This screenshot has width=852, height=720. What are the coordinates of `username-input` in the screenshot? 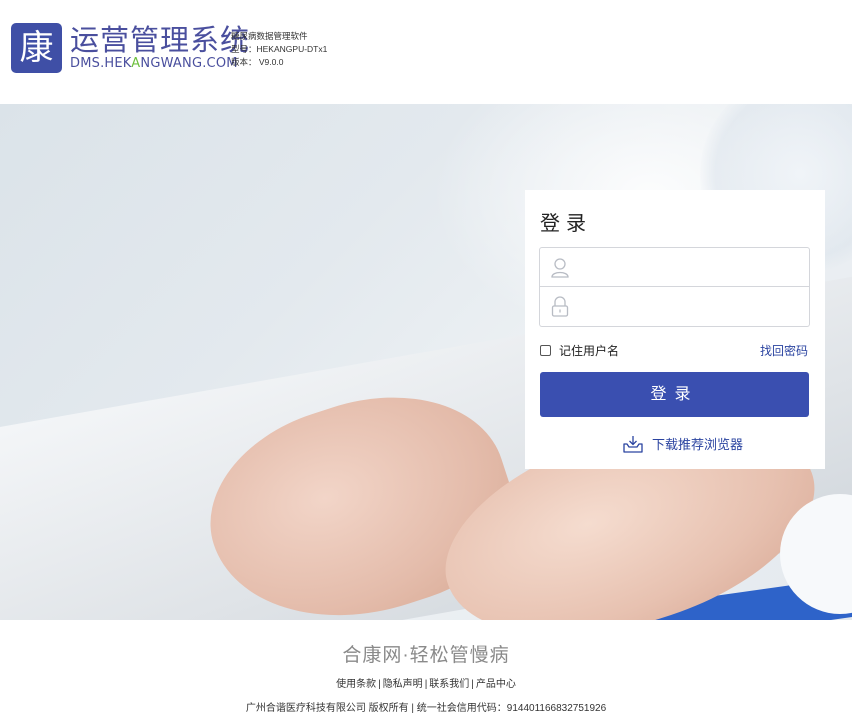 It's located at (692, 267).